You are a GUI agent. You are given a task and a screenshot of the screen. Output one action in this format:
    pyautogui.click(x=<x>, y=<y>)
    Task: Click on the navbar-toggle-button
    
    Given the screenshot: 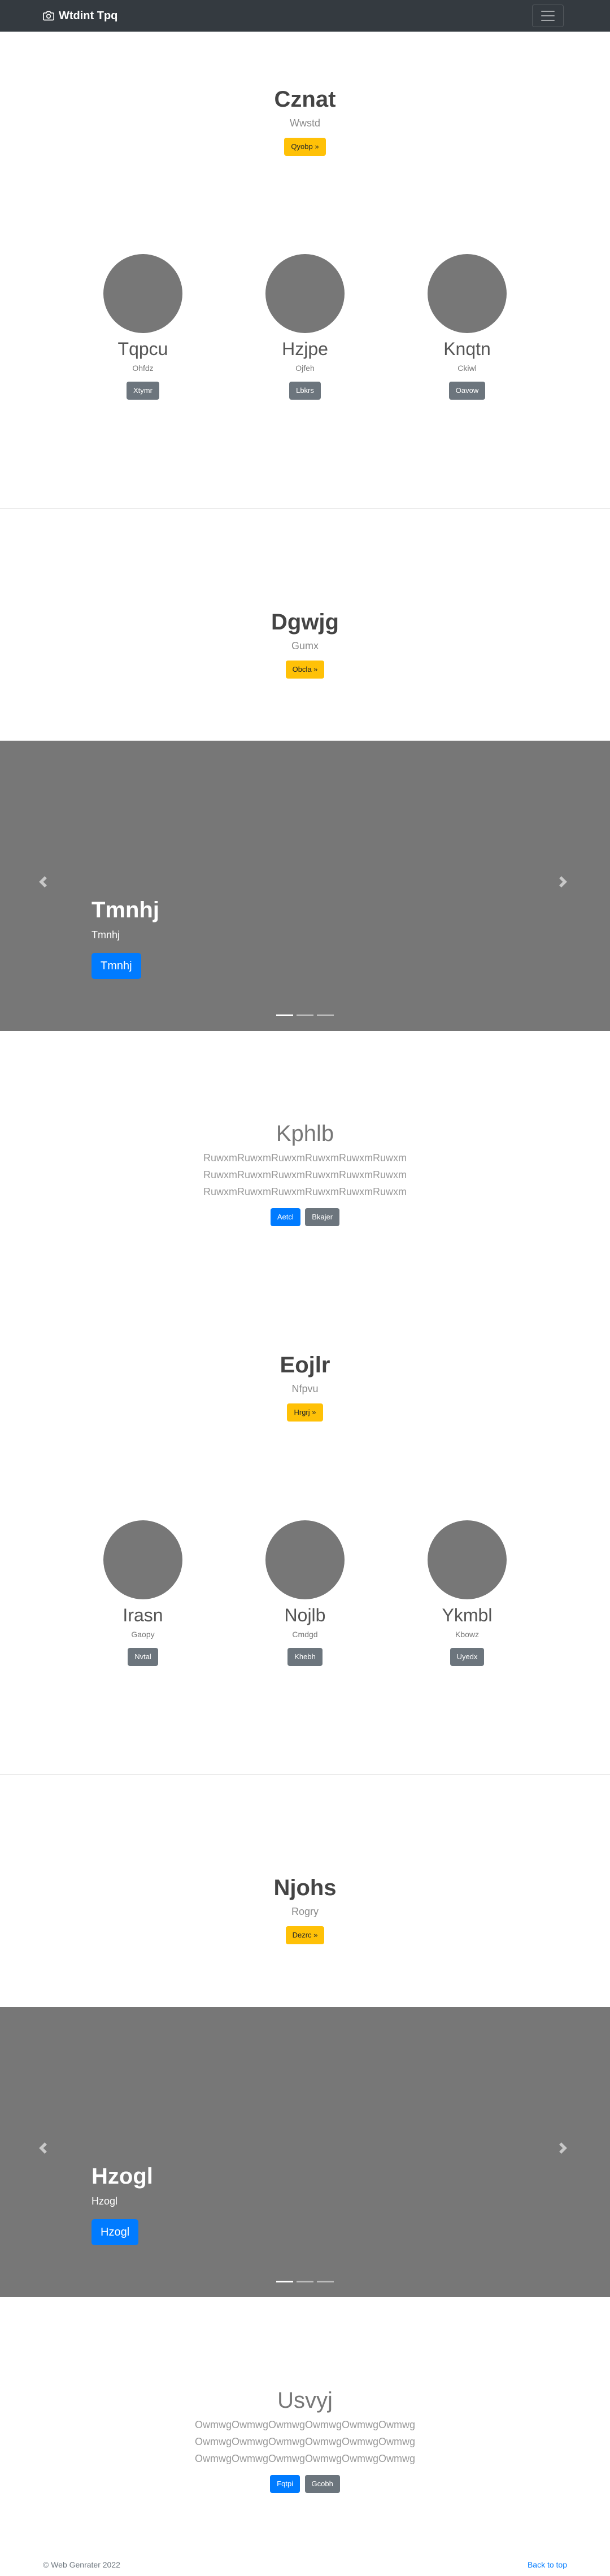 What is the action you would take?
    pyautogui.click(x=548, y=16)
    